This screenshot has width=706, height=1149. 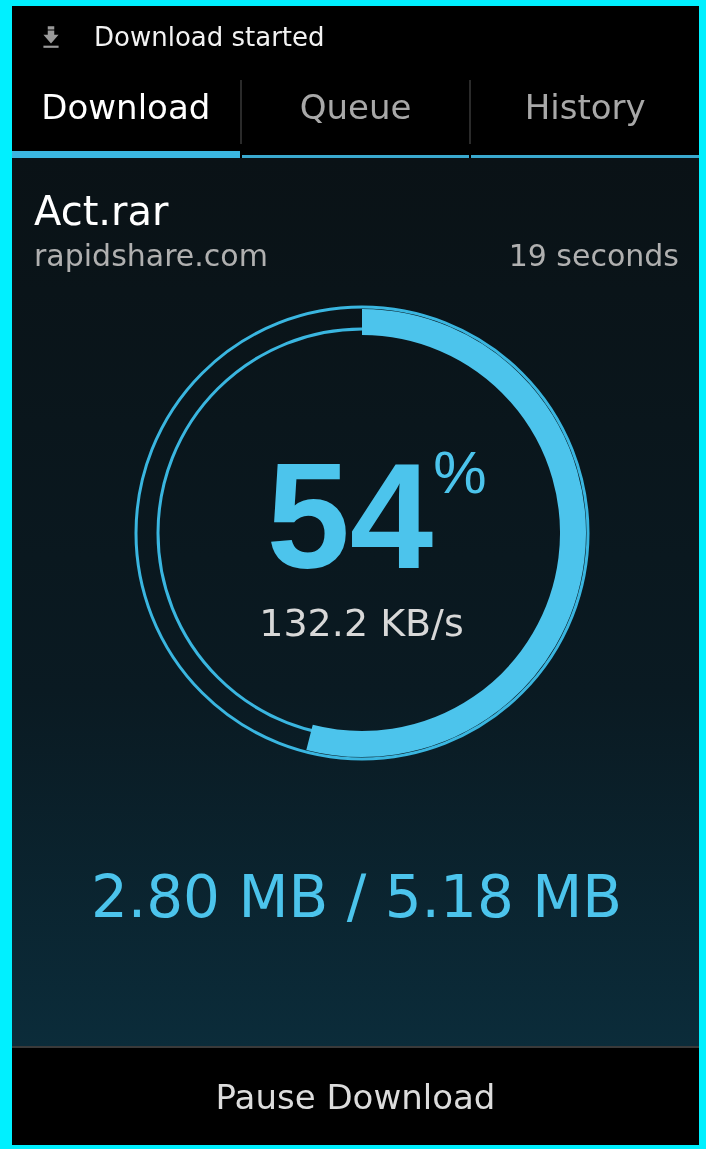 What do you see at coordinates (460, 473) in the screenshot?
I see `percent-sign: %` at bounding box center [460, 473].